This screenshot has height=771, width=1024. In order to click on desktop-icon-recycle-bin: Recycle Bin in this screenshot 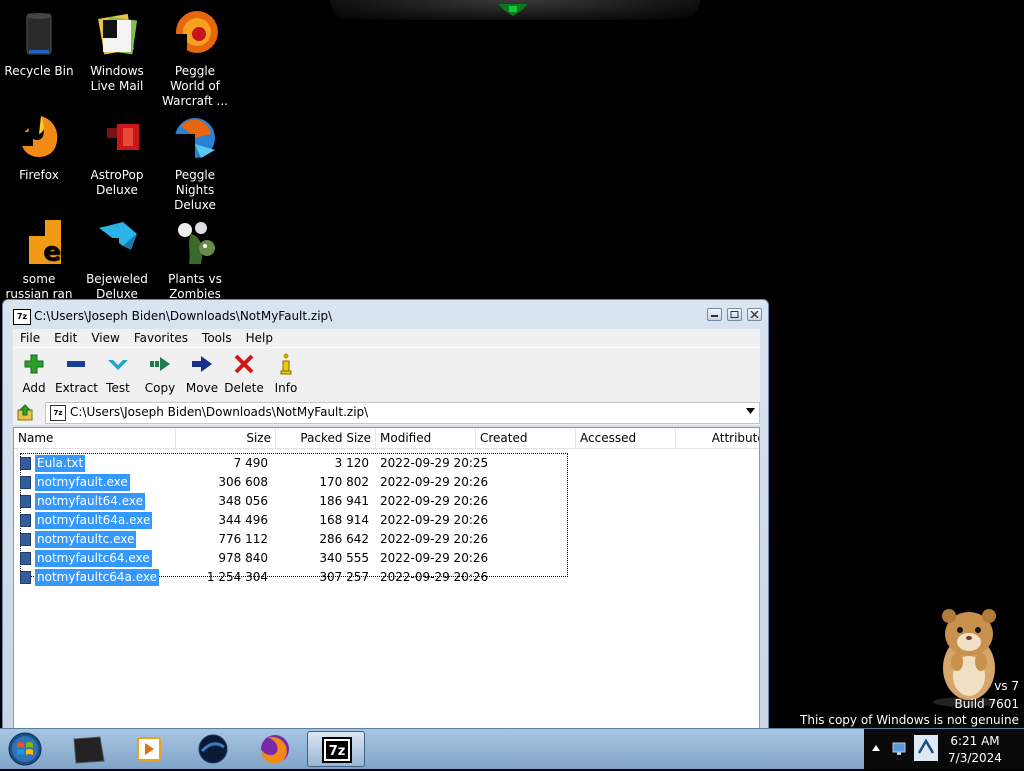, I will do `click(39, 42)`.